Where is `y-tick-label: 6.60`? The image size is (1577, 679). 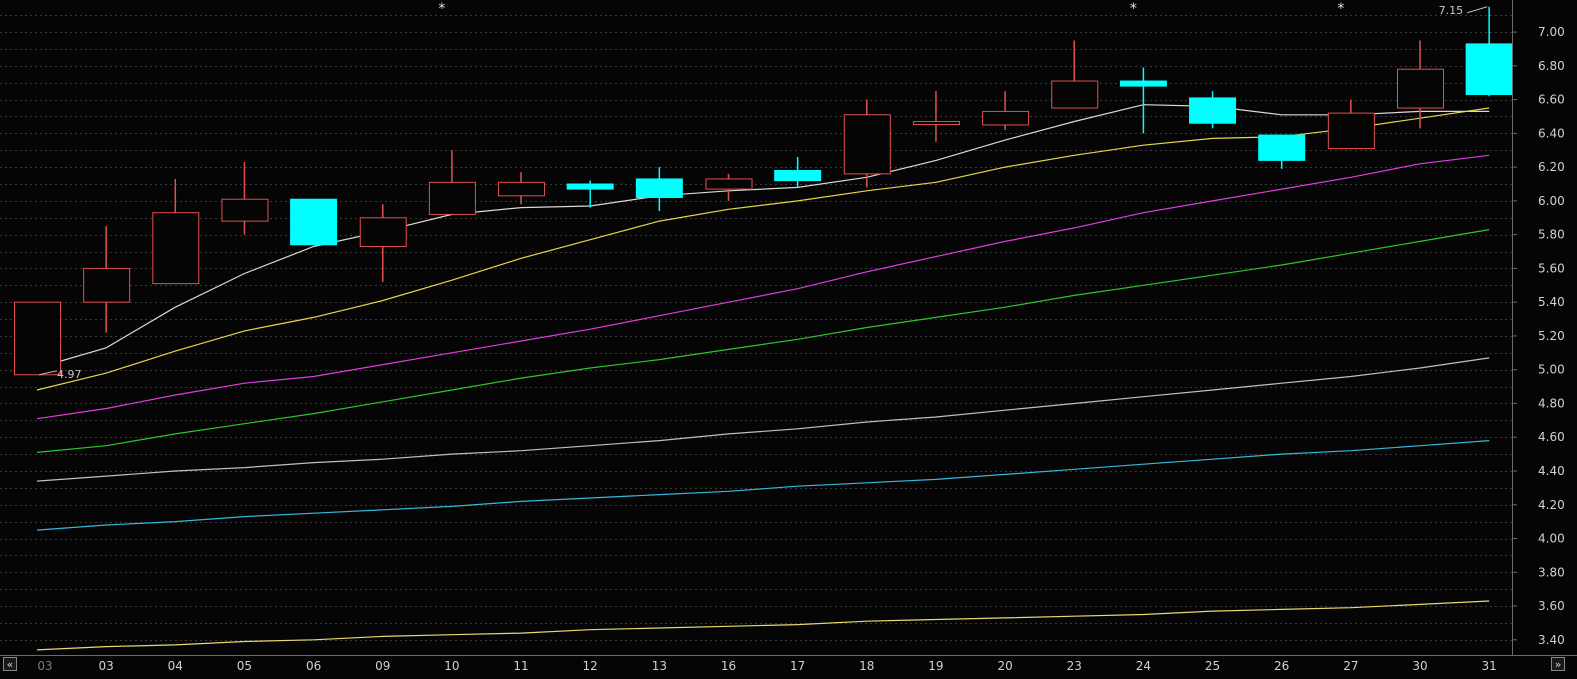 y-tick-label: 6.60 is located at coordinates (1551, 100).